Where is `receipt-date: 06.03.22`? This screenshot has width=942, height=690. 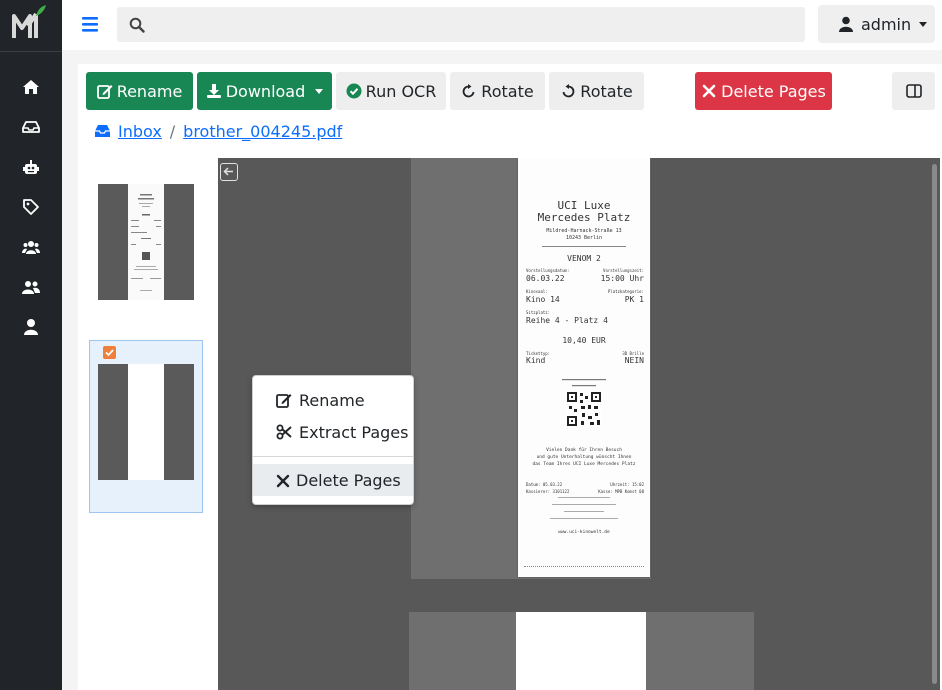 receipt-date: 06.03.22 is located at coordinates (545, 278).